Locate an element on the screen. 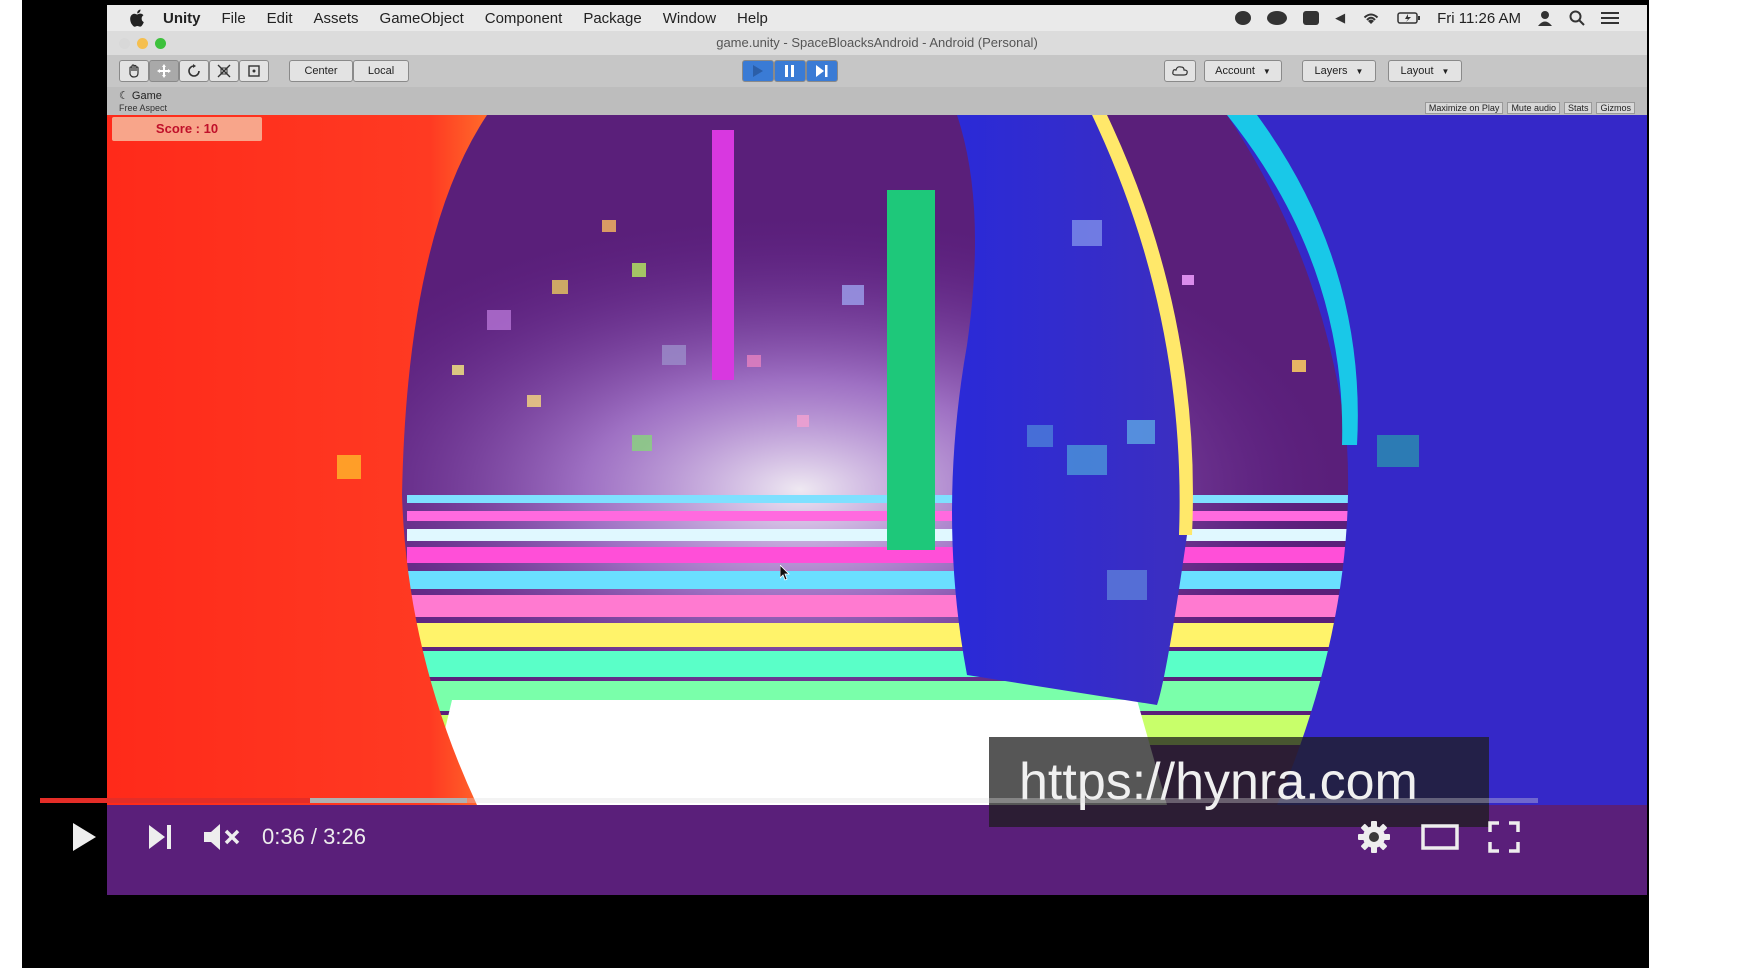 The image size is (1740, 978). unity-toolbar: Center Local Account ▼ Layers ▼ Layout ▼ is located at coordinates (877, 71).